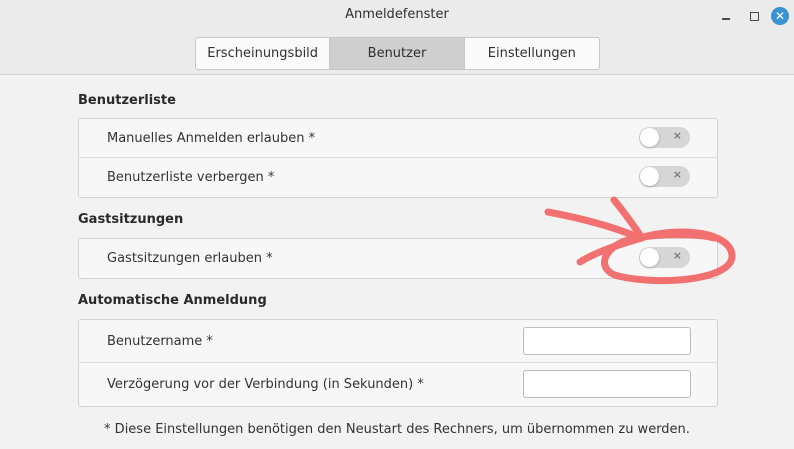 The height and width of the screenshot is (449, 794). What do you see at coordinates (398, 138) in the screenshot?
I see `settings-row: Manuelles Anmelden erlauben * ×` at bounding box center [398, 138].